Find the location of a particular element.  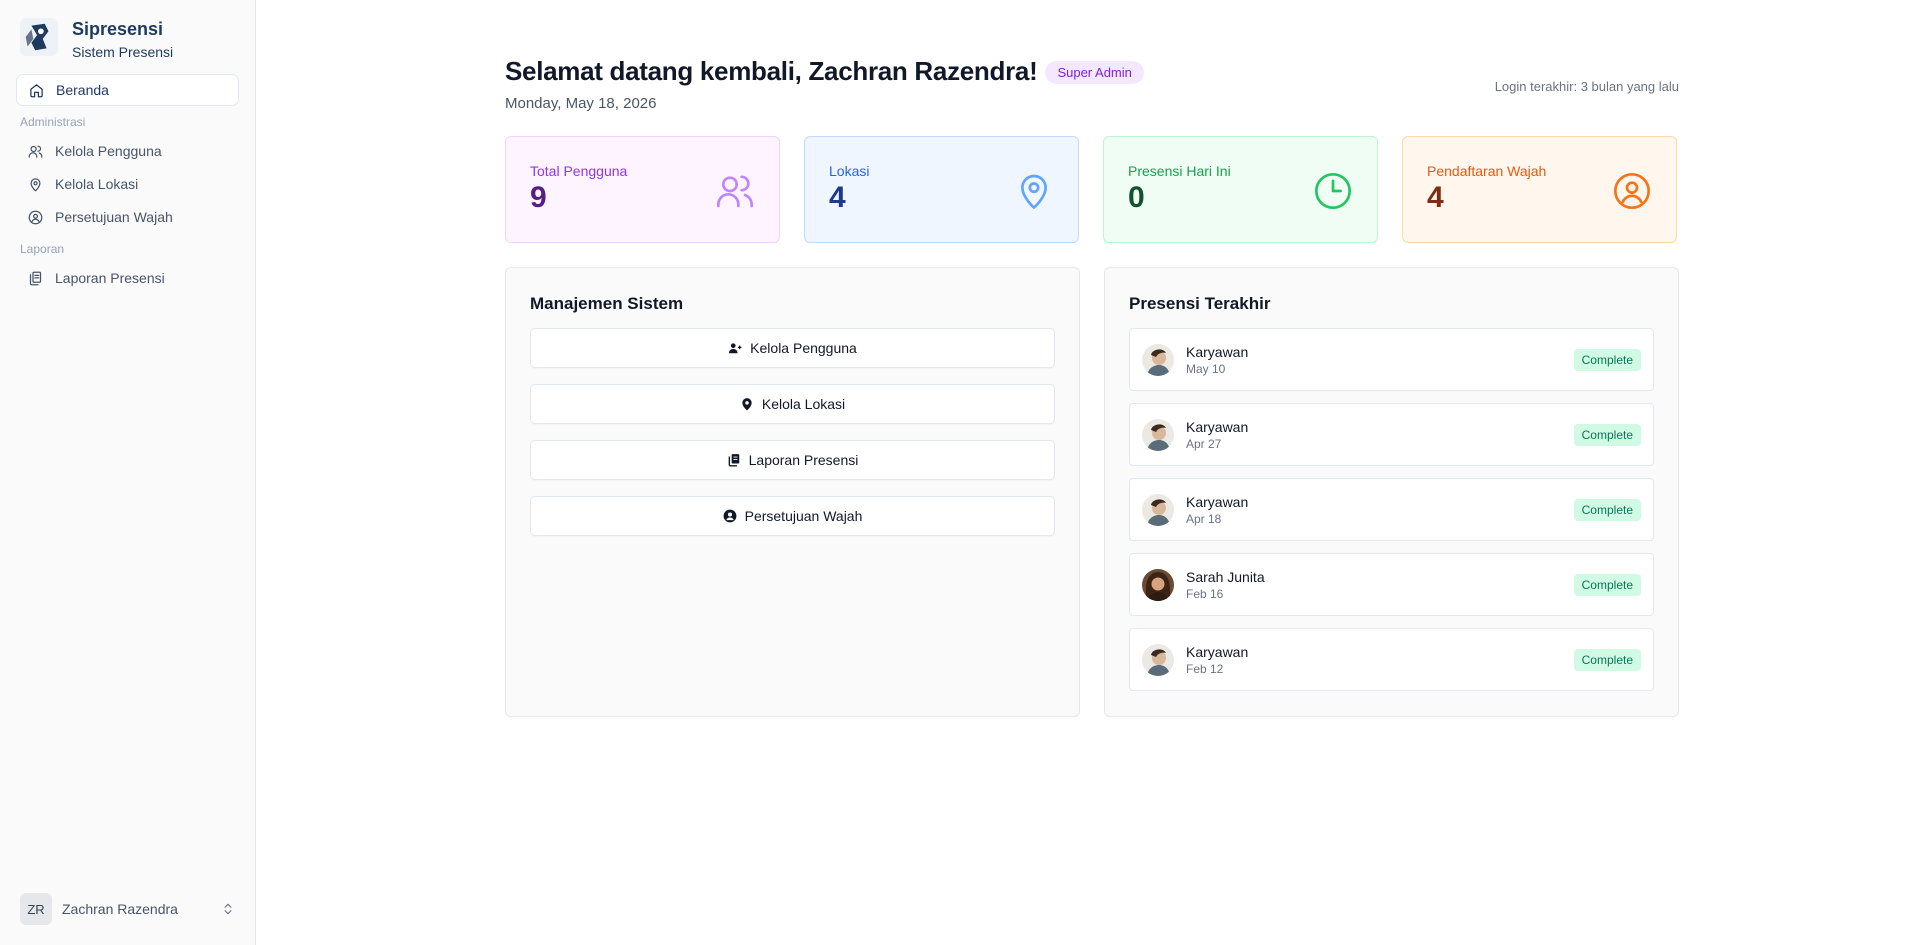

sidebar-item-kelola-lokasi: Kelola Lokasi is located at coordinates (127, 184).